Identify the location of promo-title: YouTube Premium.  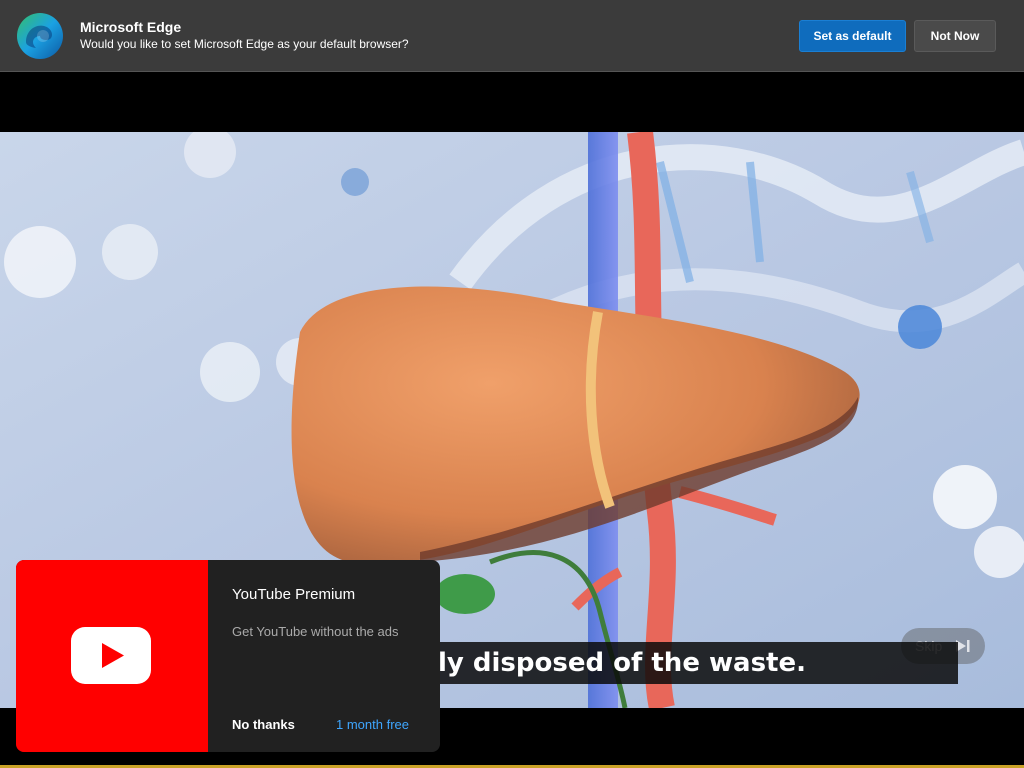
(294, 594).